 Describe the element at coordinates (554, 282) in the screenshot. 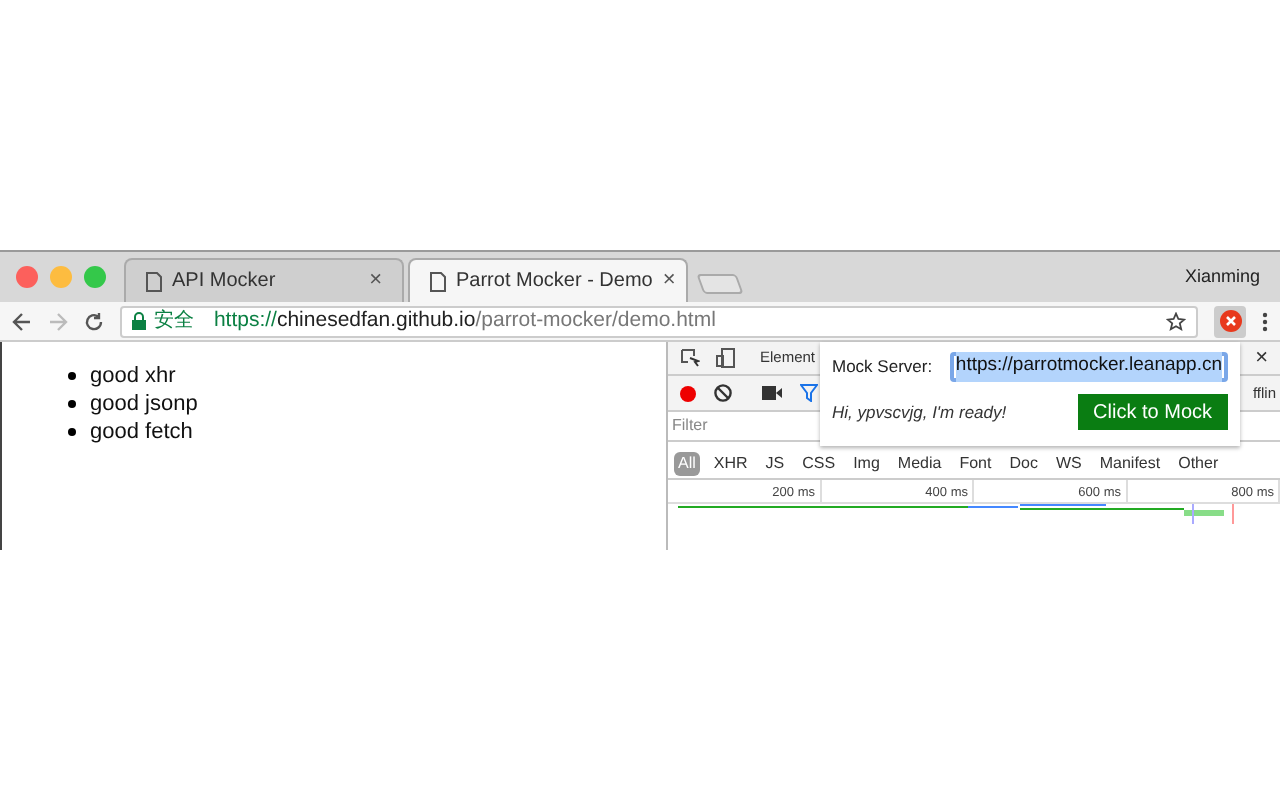

I see `tab-title: Parrot Mocker - Demo` at that location.